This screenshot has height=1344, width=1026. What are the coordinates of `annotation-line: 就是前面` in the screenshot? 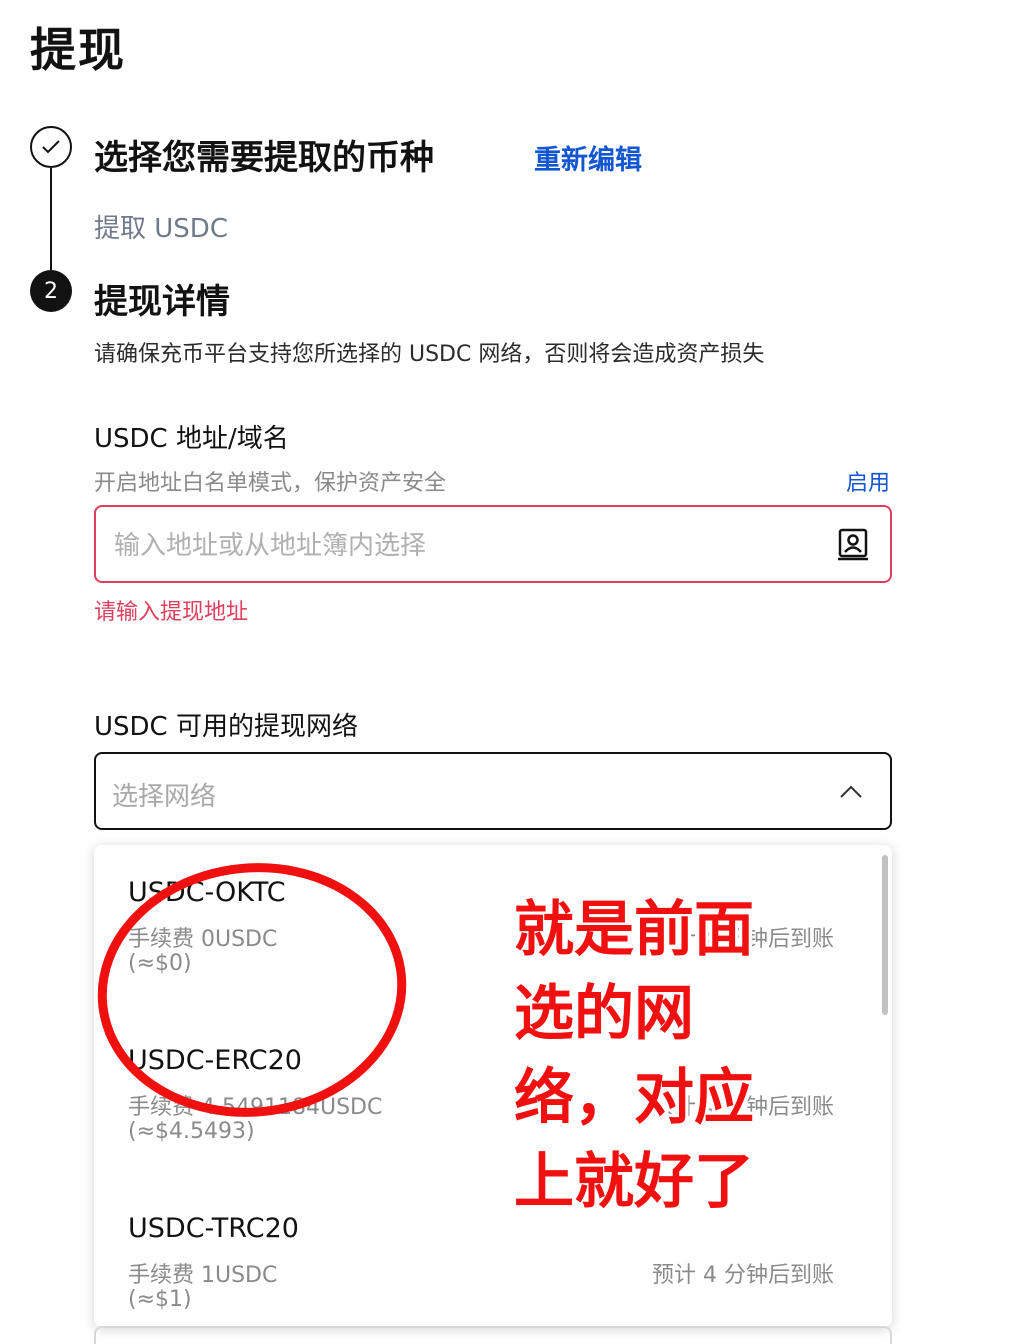 It's located at (634, 930).